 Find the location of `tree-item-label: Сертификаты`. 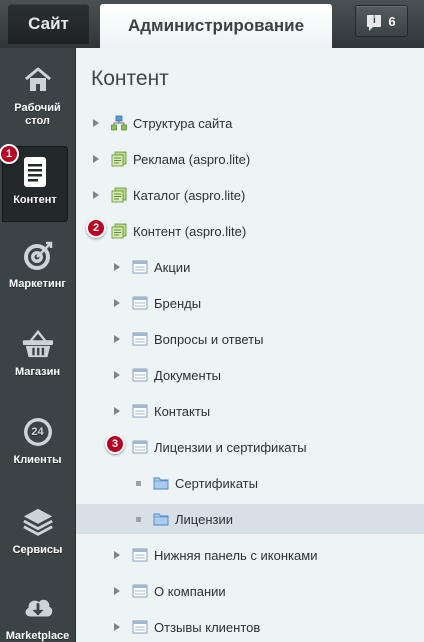

tree-item-label: Сертификаты is located at coordinates (216, 483).